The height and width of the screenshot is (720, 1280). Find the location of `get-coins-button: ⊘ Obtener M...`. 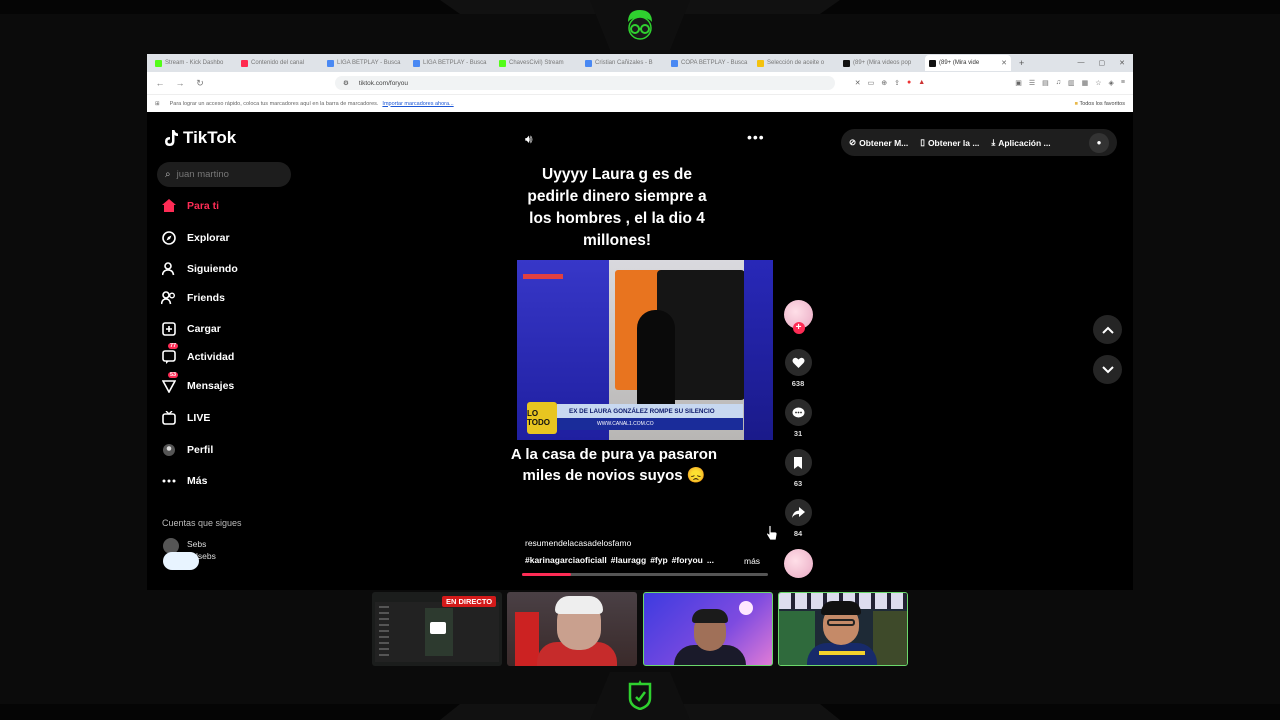

get-coins-button: ⊘ Obtener M... is located at coordinates (878, 142).